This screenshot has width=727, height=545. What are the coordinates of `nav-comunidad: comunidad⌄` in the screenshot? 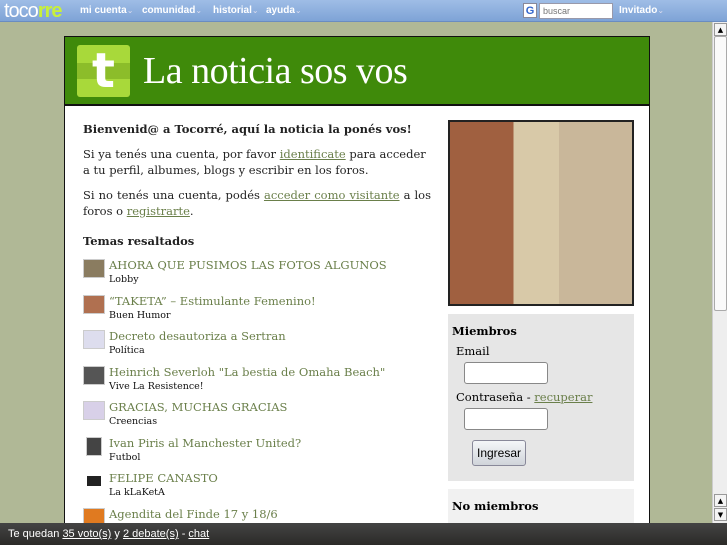 It's located at (172, 10).